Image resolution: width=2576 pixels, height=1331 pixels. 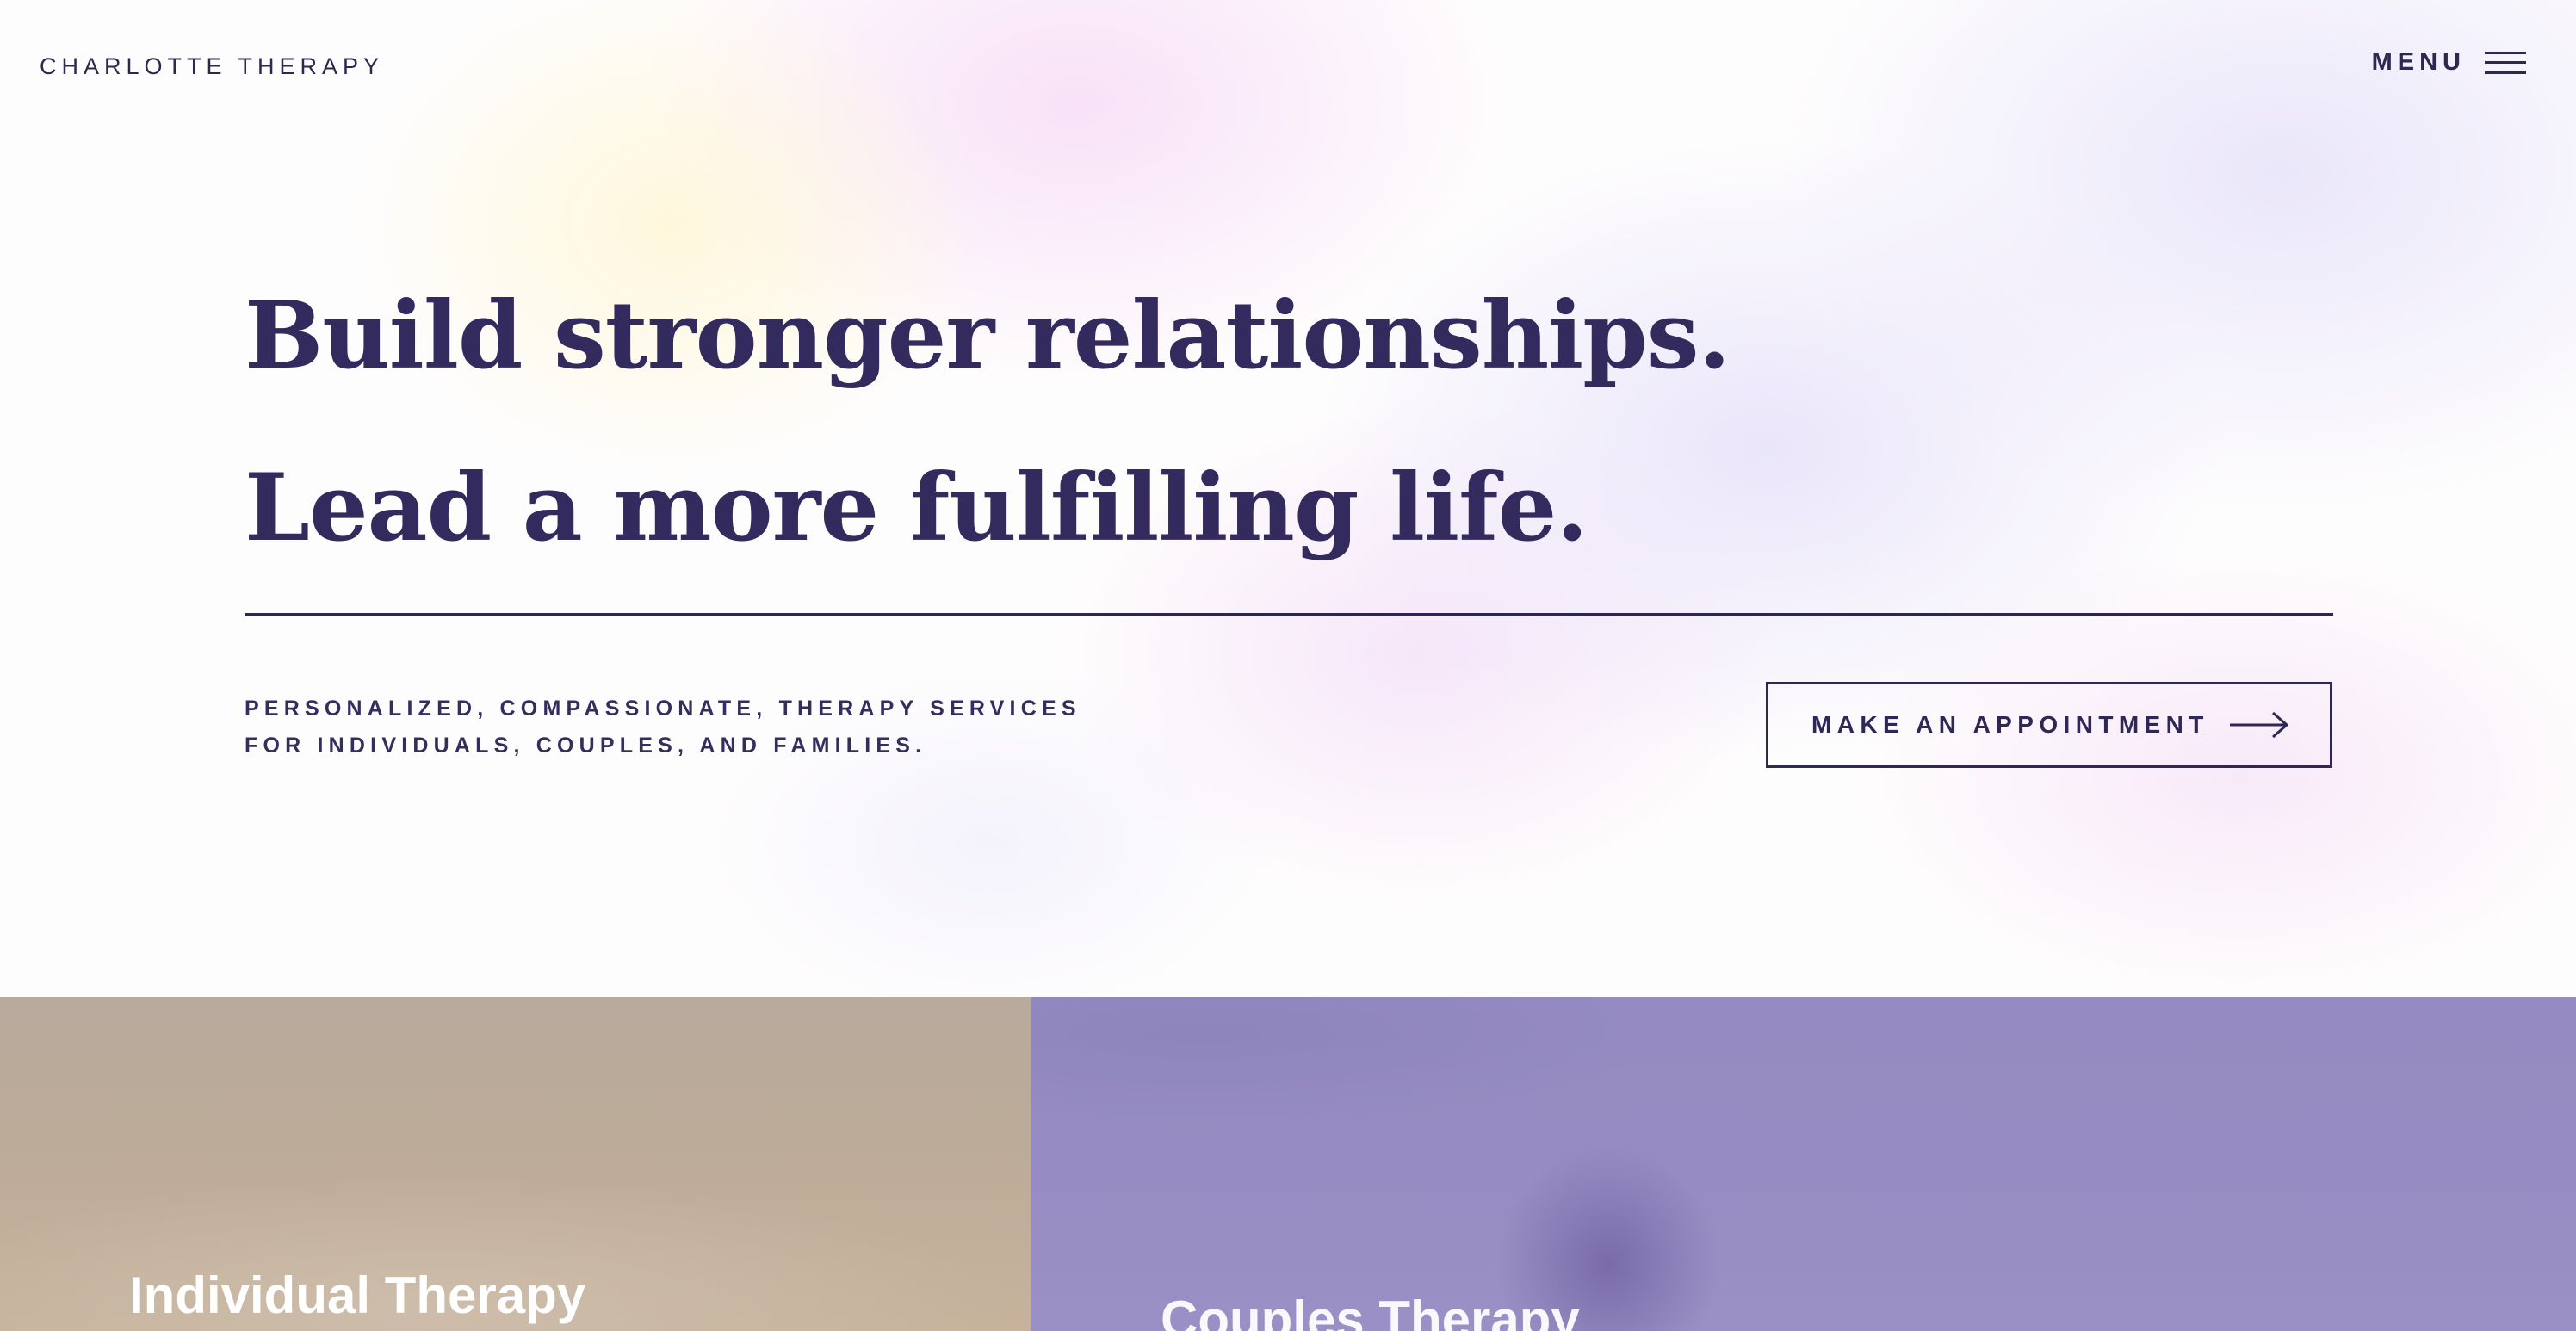 I want to click on individual-therapy-card: Individual Therapy, so click(x=516, y=1164).